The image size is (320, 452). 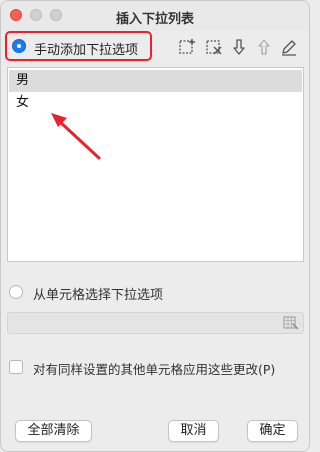 What do you see at coordinates (239, 47) in the screenshot?
I see `move-down-icon` at bounding box center [239, 47].